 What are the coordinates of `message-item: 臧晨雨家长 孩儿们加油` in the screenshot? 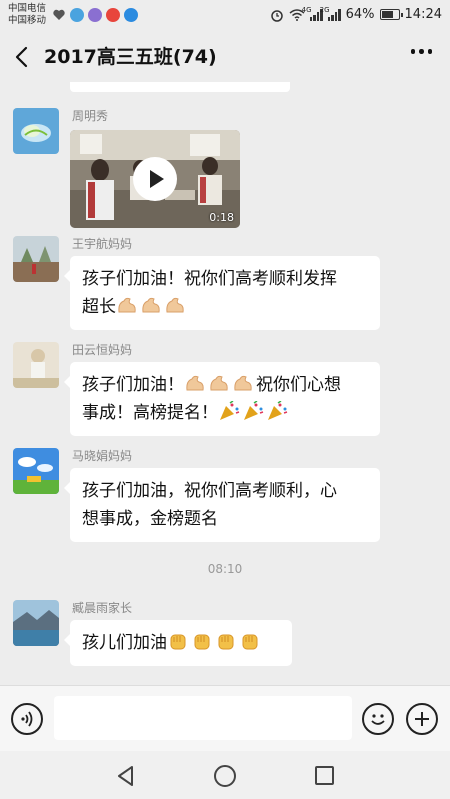 It's located at (225, 640).